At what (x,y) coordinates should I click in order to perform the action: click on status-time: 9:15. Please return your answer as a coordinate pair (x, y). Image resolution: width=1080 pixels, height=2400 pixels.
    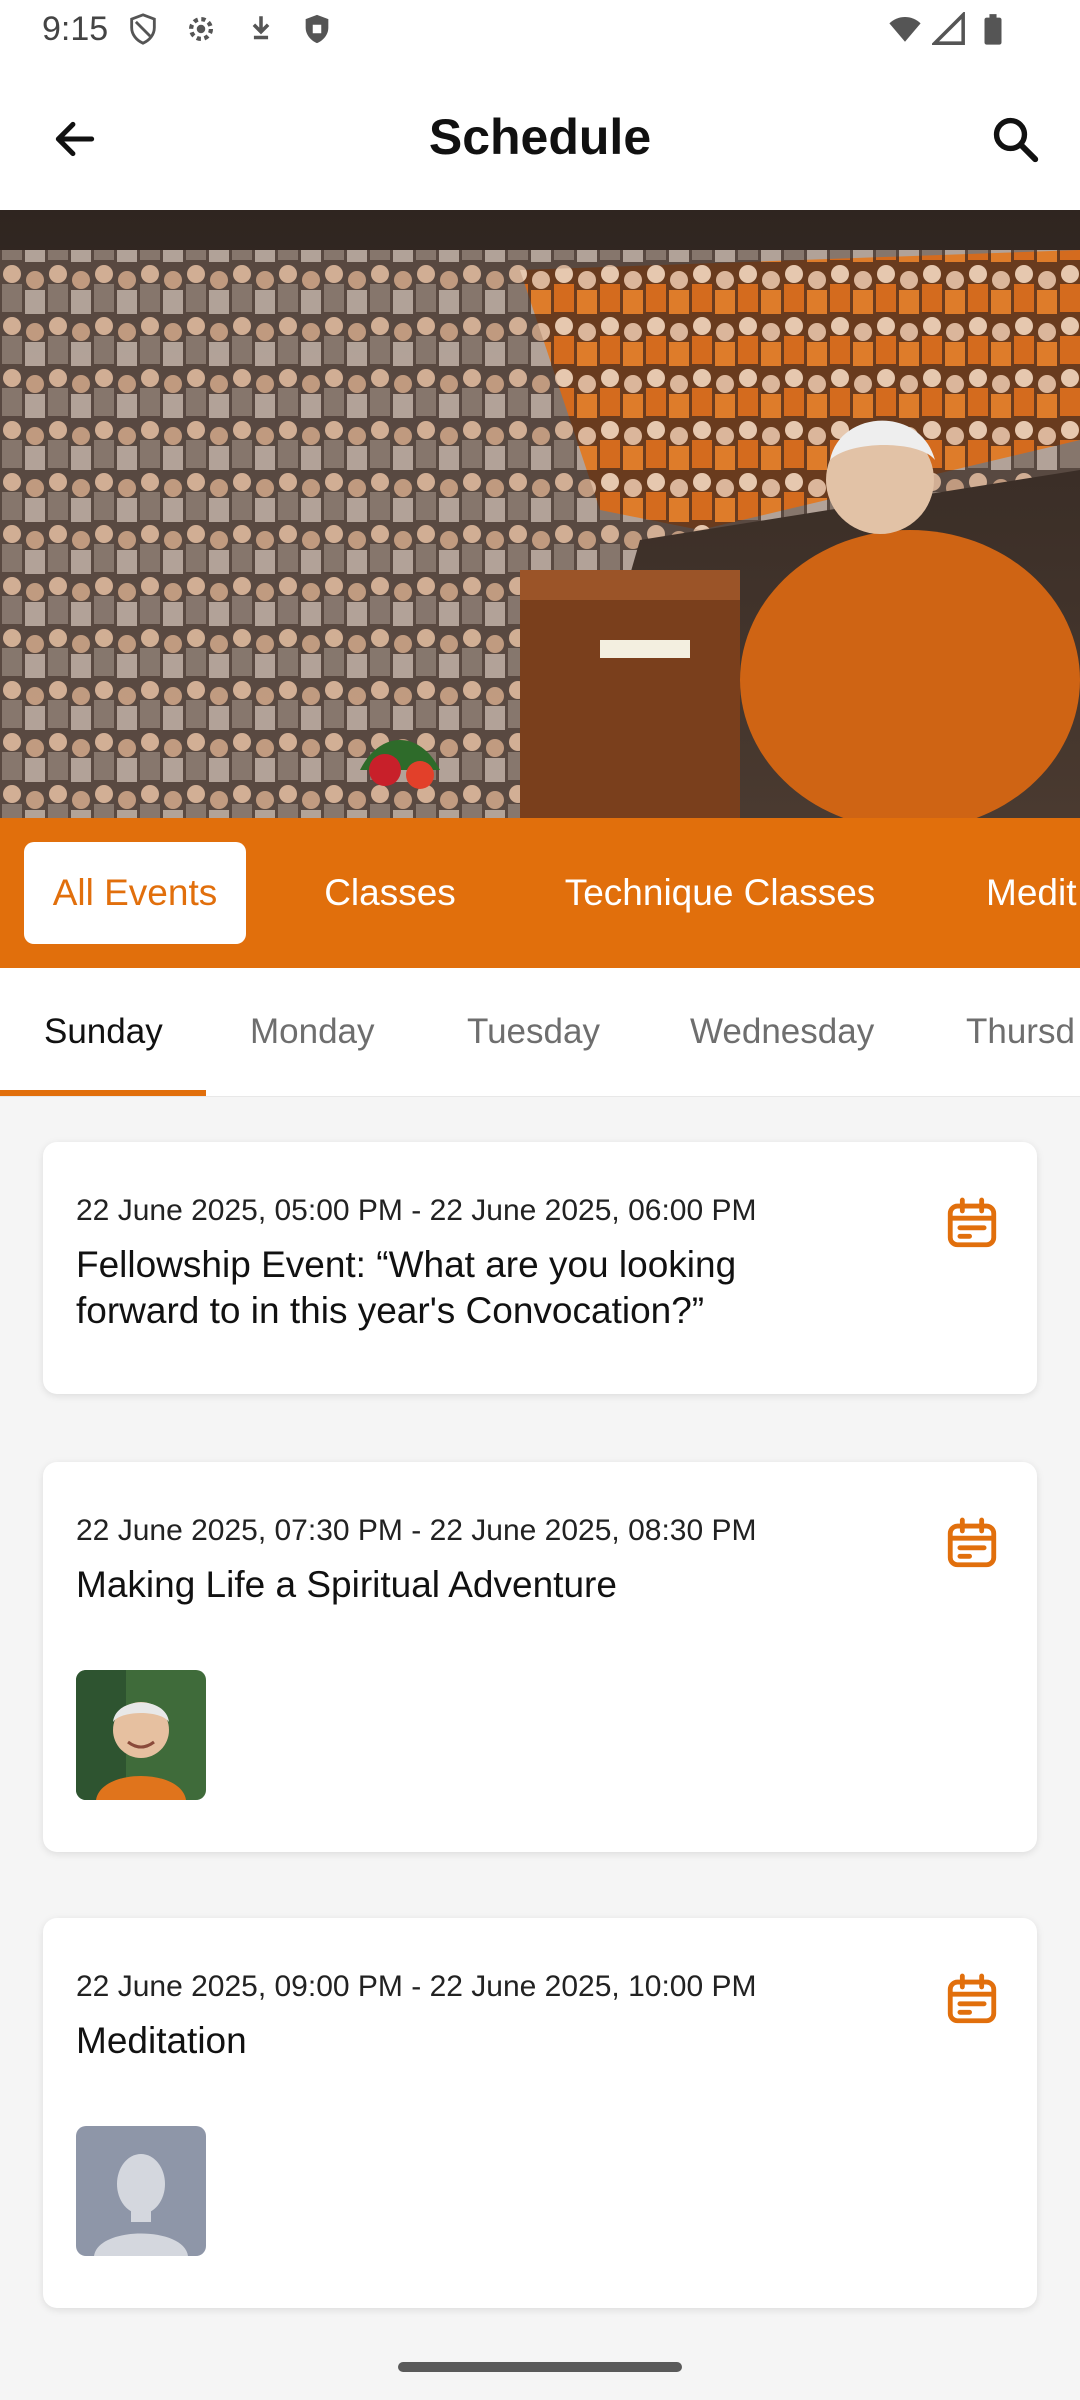
    Looking at the image, I should click on (75, 29).